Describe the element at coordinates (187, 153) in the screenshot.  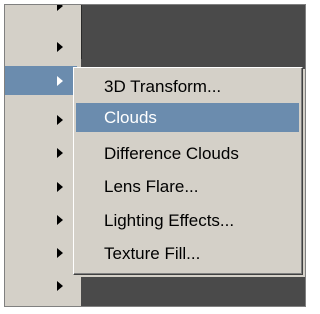
I see `menu-item-difference-clouds: Difference Clouds` at that location.